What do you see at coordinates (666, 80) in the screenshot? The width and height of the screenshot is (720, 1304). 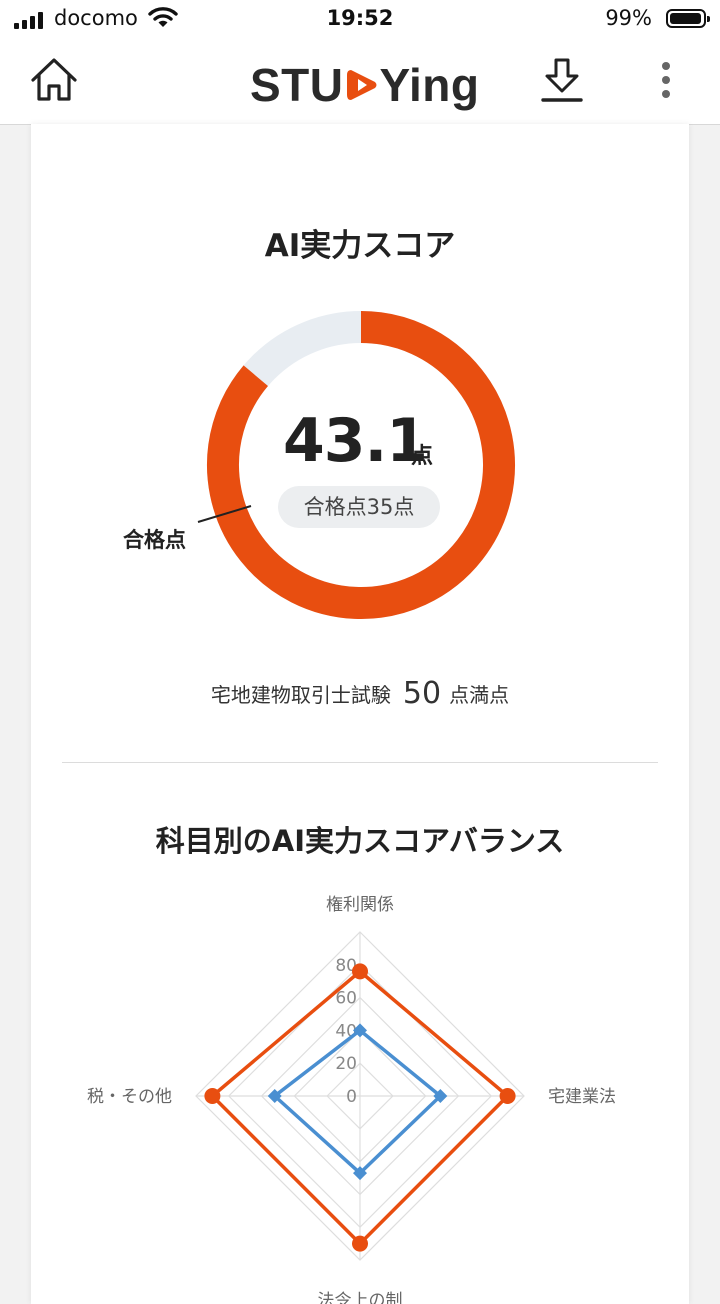 I see `more-options-button` at bounding box center [666, 80].